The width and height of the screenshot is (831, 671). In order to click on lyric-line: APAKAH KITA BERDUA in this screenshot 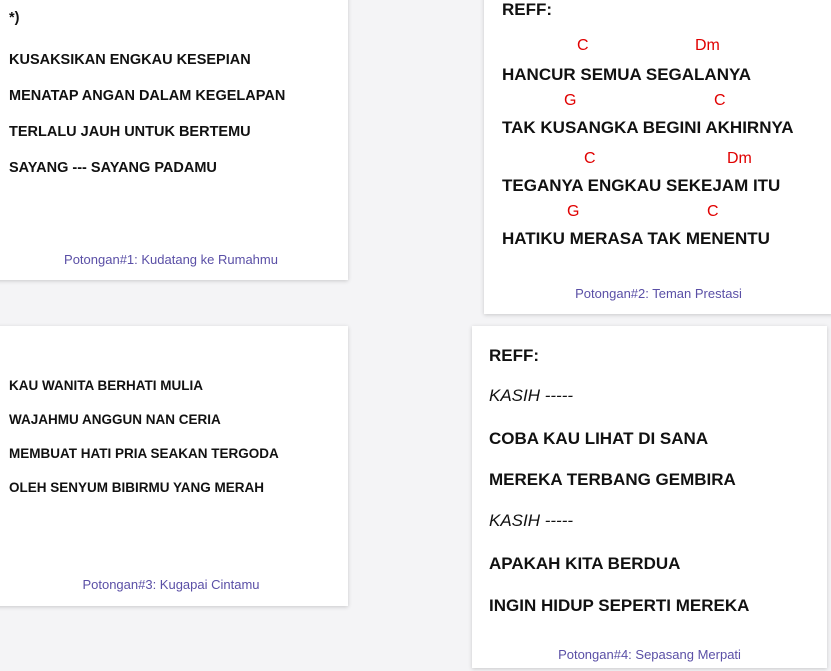, I will do `click(585, 563)`.